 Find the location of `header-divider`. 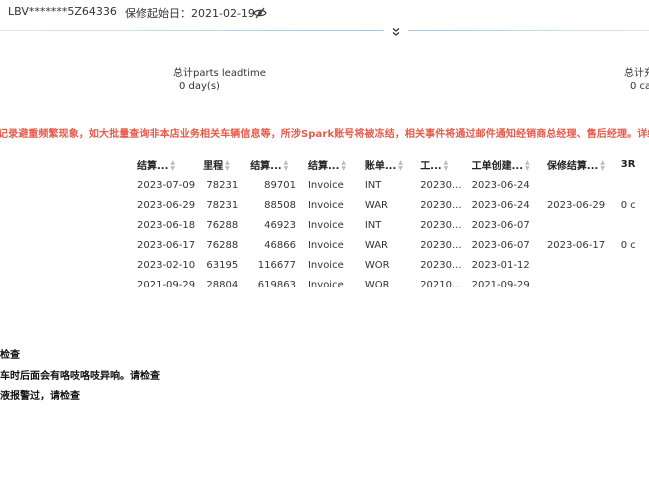

header-divider is located at coordinates (324, 30).